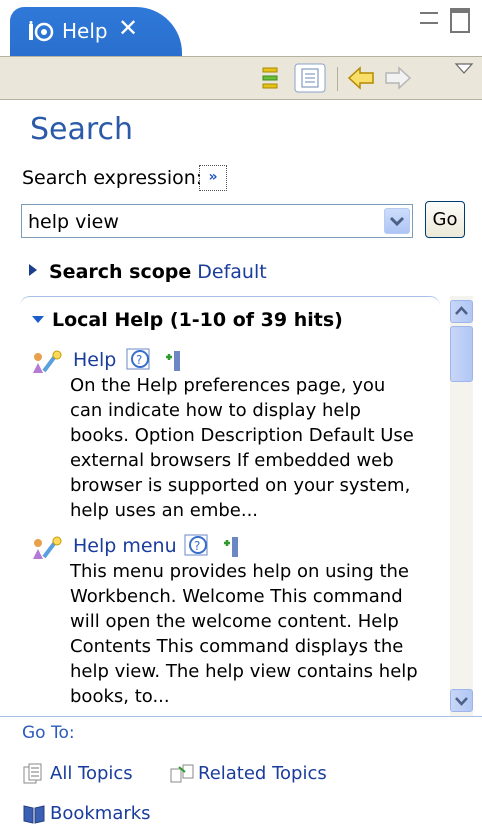 Image resolution: width=482 pixels, height=840 pixels. Describe the element at coordinates (197, 320) in the screenshot. I see `local-help-header-label: Local Help (1-10 of 39 hits)` at that location.